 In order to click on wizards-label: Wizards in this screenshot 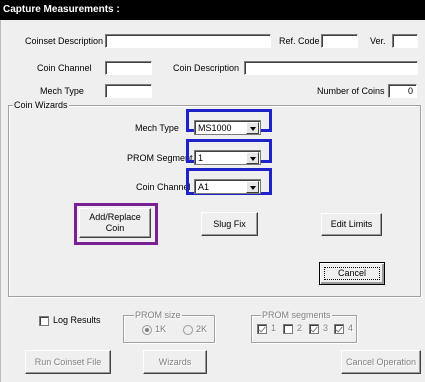, I will do `click(175, 362)`.